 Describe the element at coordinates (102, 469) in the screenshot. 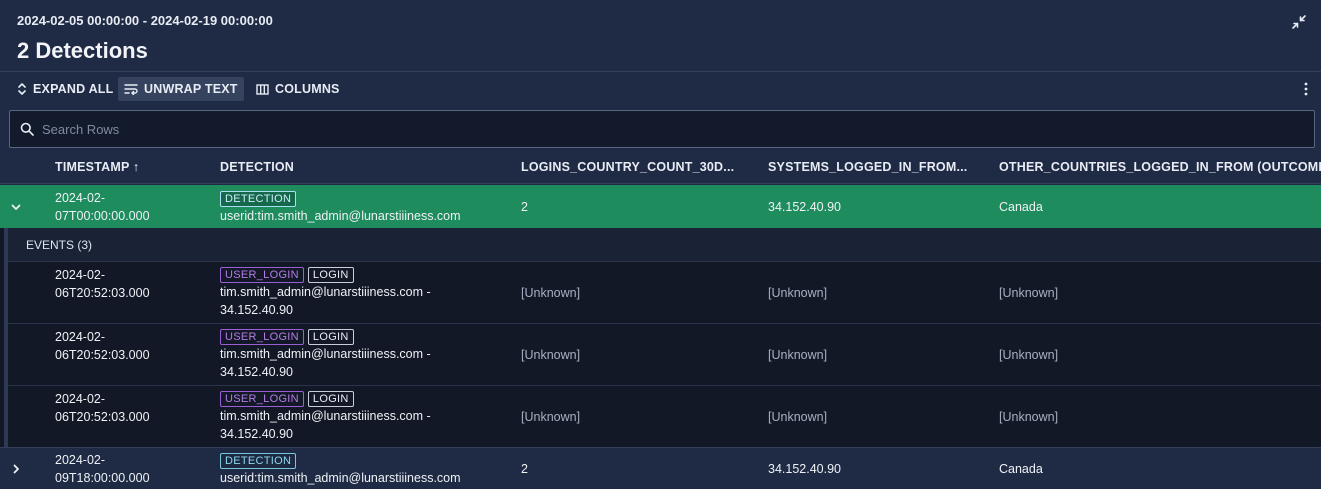

I see `timestamp-cell: 2024-02- 09T18:00:00.000` at that location.